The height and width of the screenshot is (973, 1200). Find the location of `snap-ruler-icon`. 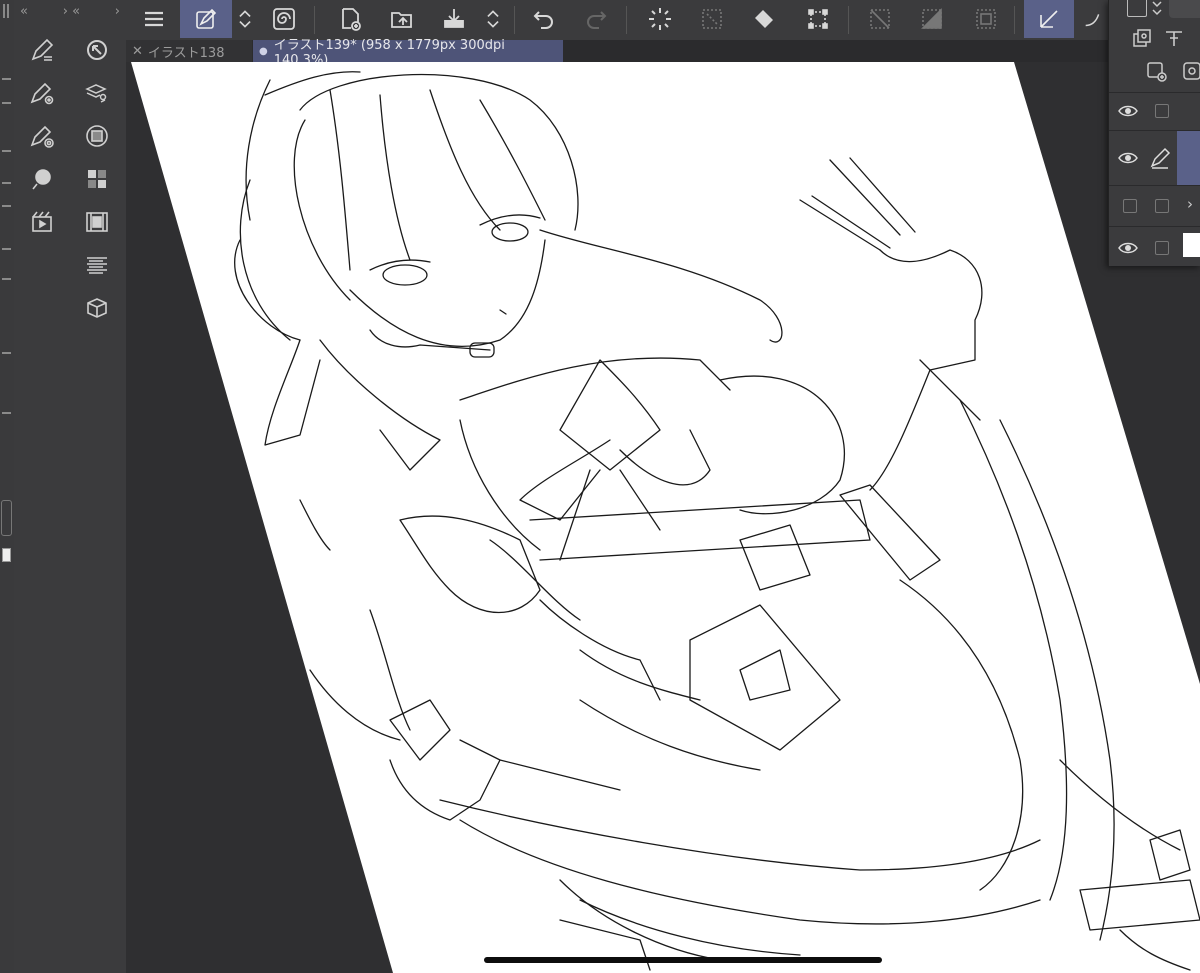

snap-ruler-icon is located at coordinates (1049, 19).